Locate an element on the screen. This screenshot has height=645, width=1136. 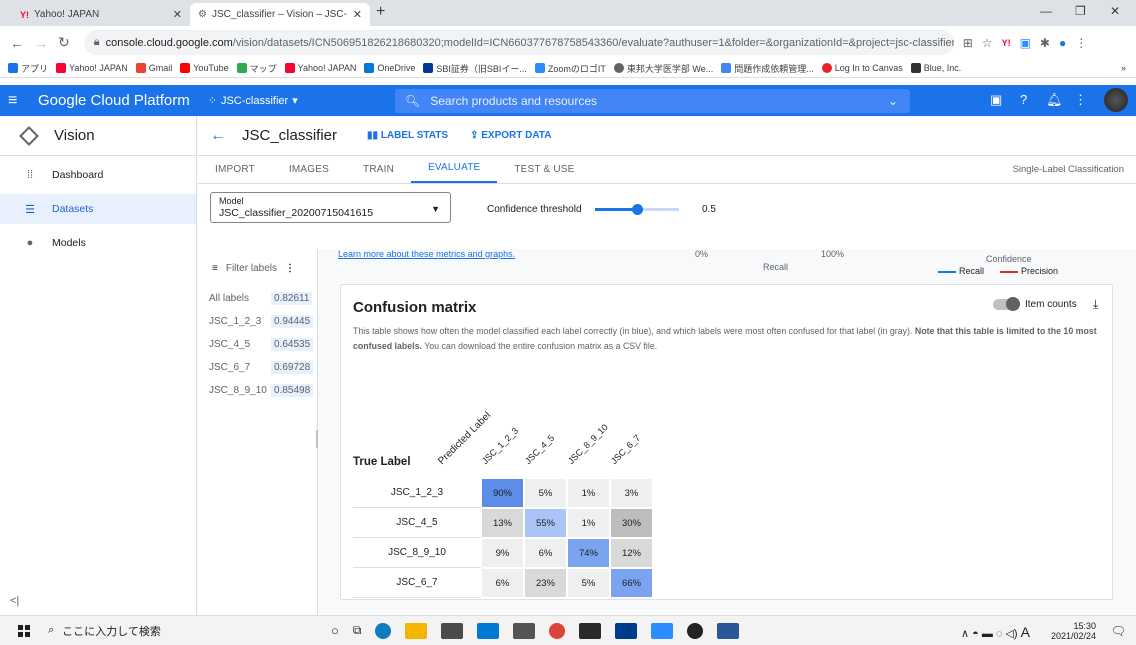
scrollbar is located at coordinates (317, 439).